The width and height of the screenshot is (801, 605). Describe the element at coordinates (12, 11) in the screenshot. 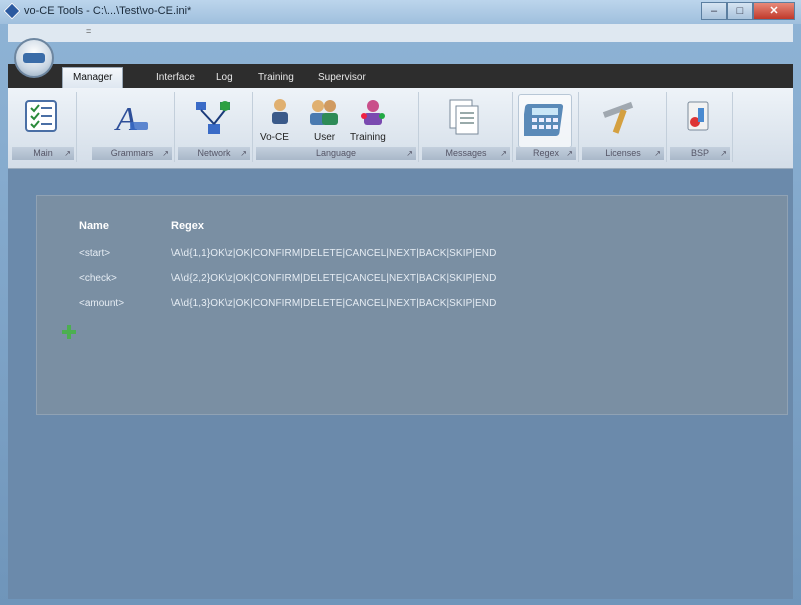

I see `app-icon` at that location.